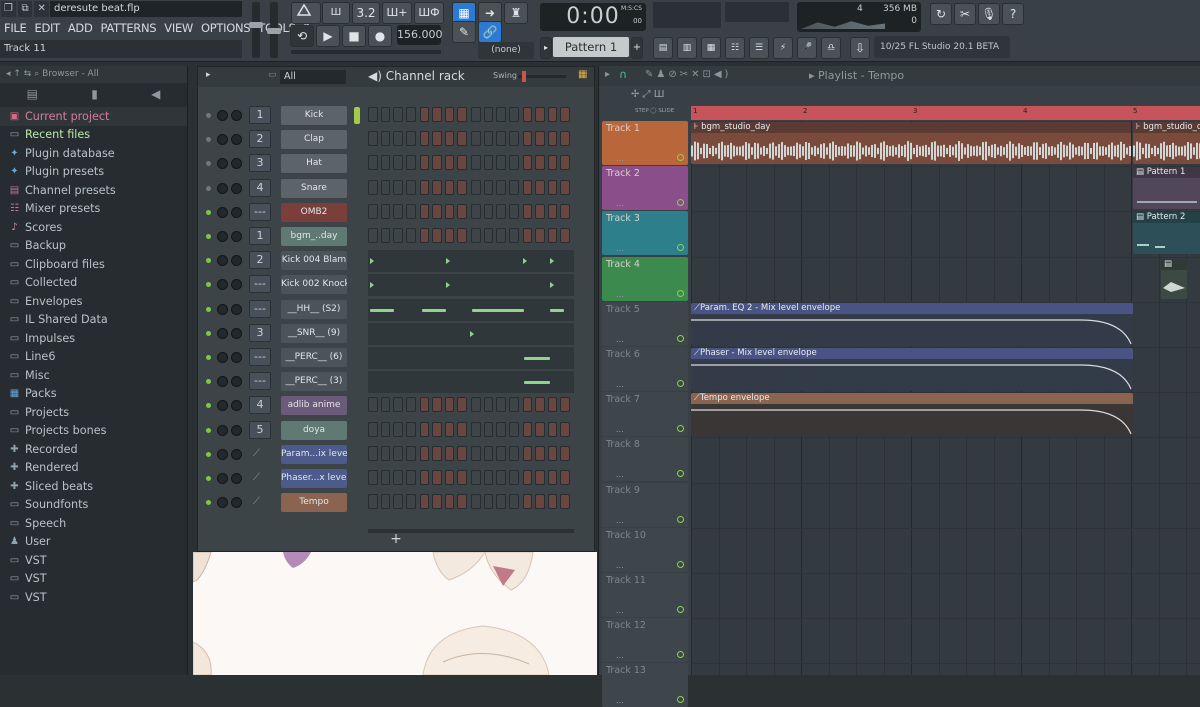  What do you see at coordinates (178, 28) in the screenshot?
I see `menu-view: VIEW` at bounding box center [178, 28].